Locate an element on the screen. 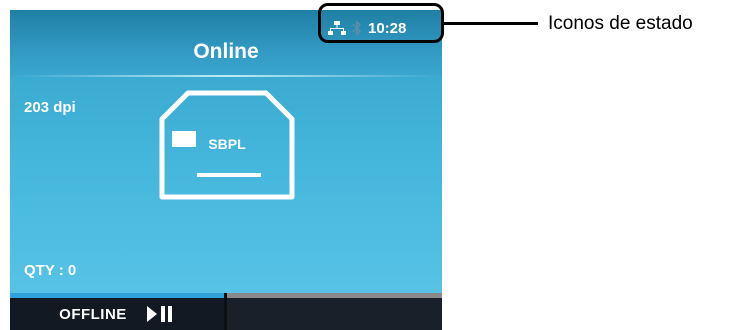 The width and height of the screenshot is (752, 330). title-bar-separator is located at coordinates (226, 76).